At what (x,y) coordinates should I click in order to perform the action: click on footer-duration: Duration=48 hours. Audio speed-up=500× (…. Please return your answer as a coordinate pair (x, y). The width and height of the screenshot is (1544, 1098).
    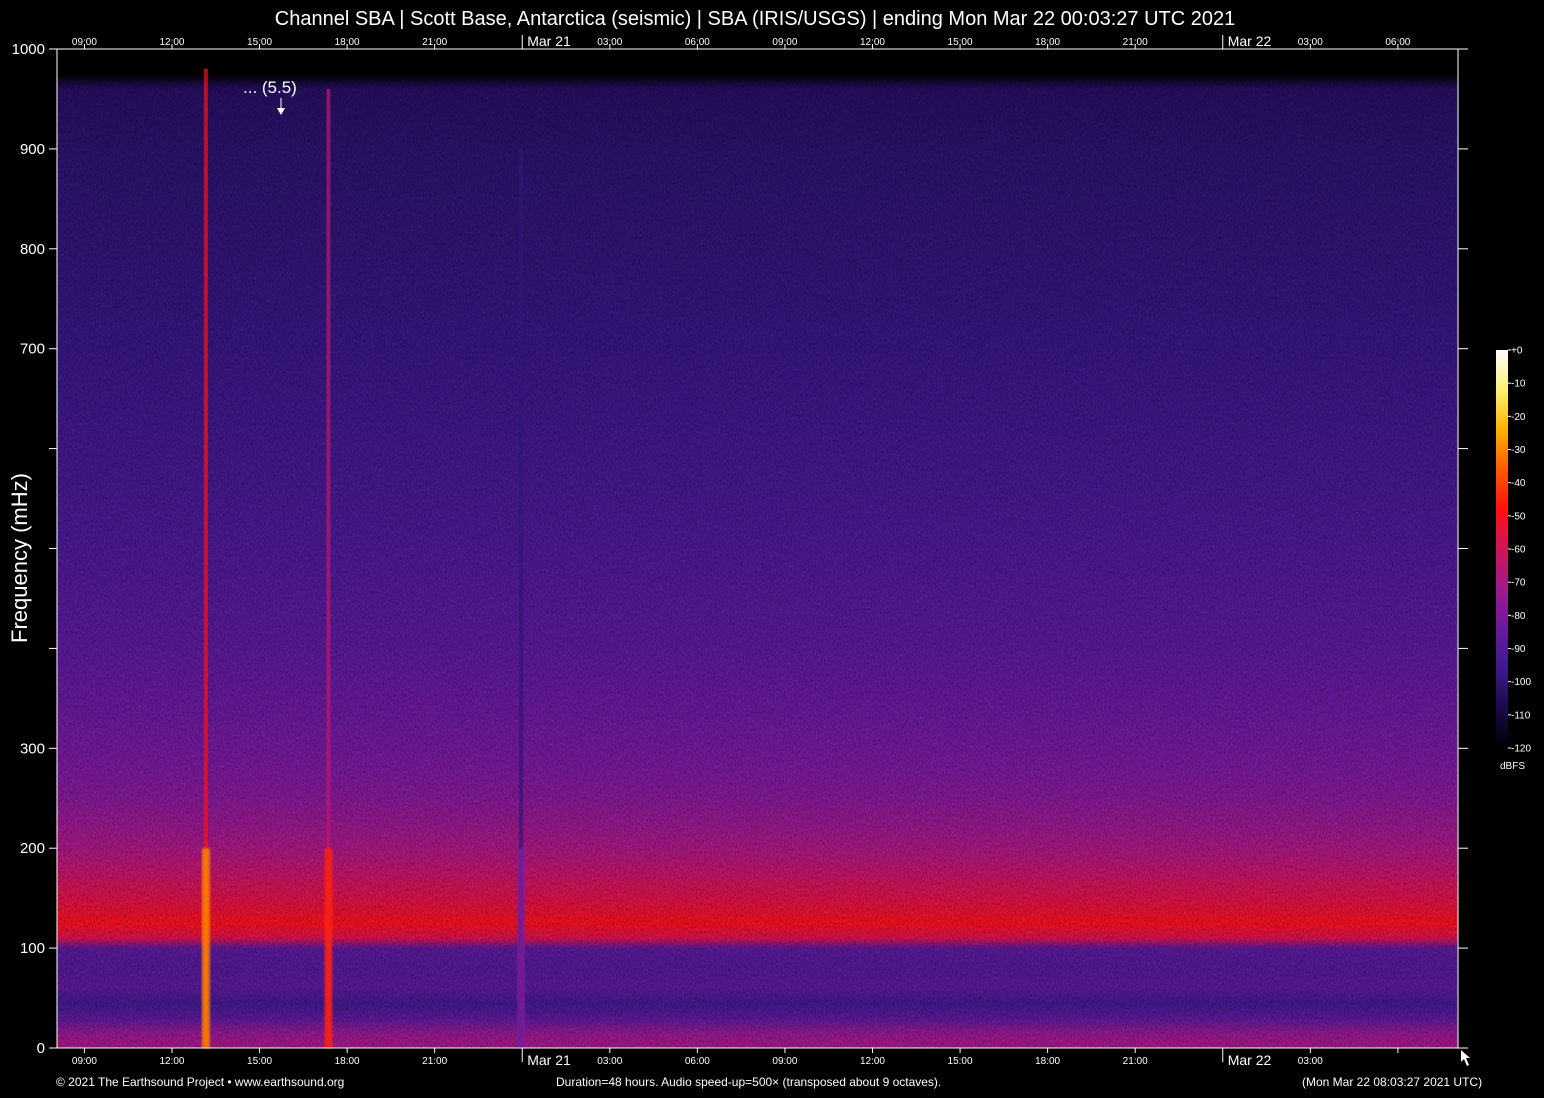
    Looking at the image, I should click on (749, 1082).